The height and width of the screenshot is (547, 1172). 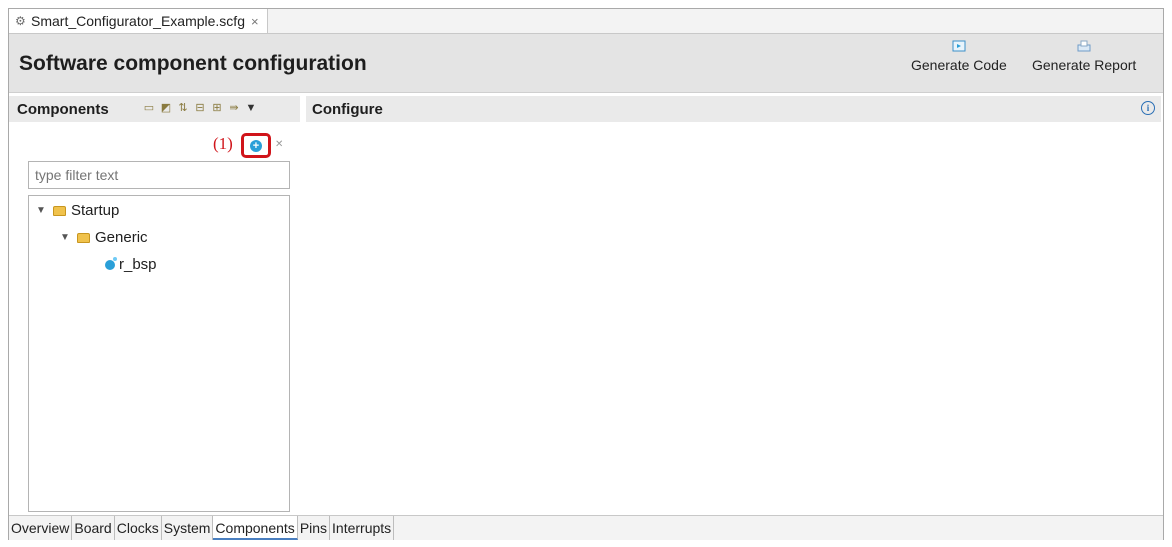 I want to click on editor-tab-title: Smart_Configurator_Example.scfg, so click(x=138, y=21).